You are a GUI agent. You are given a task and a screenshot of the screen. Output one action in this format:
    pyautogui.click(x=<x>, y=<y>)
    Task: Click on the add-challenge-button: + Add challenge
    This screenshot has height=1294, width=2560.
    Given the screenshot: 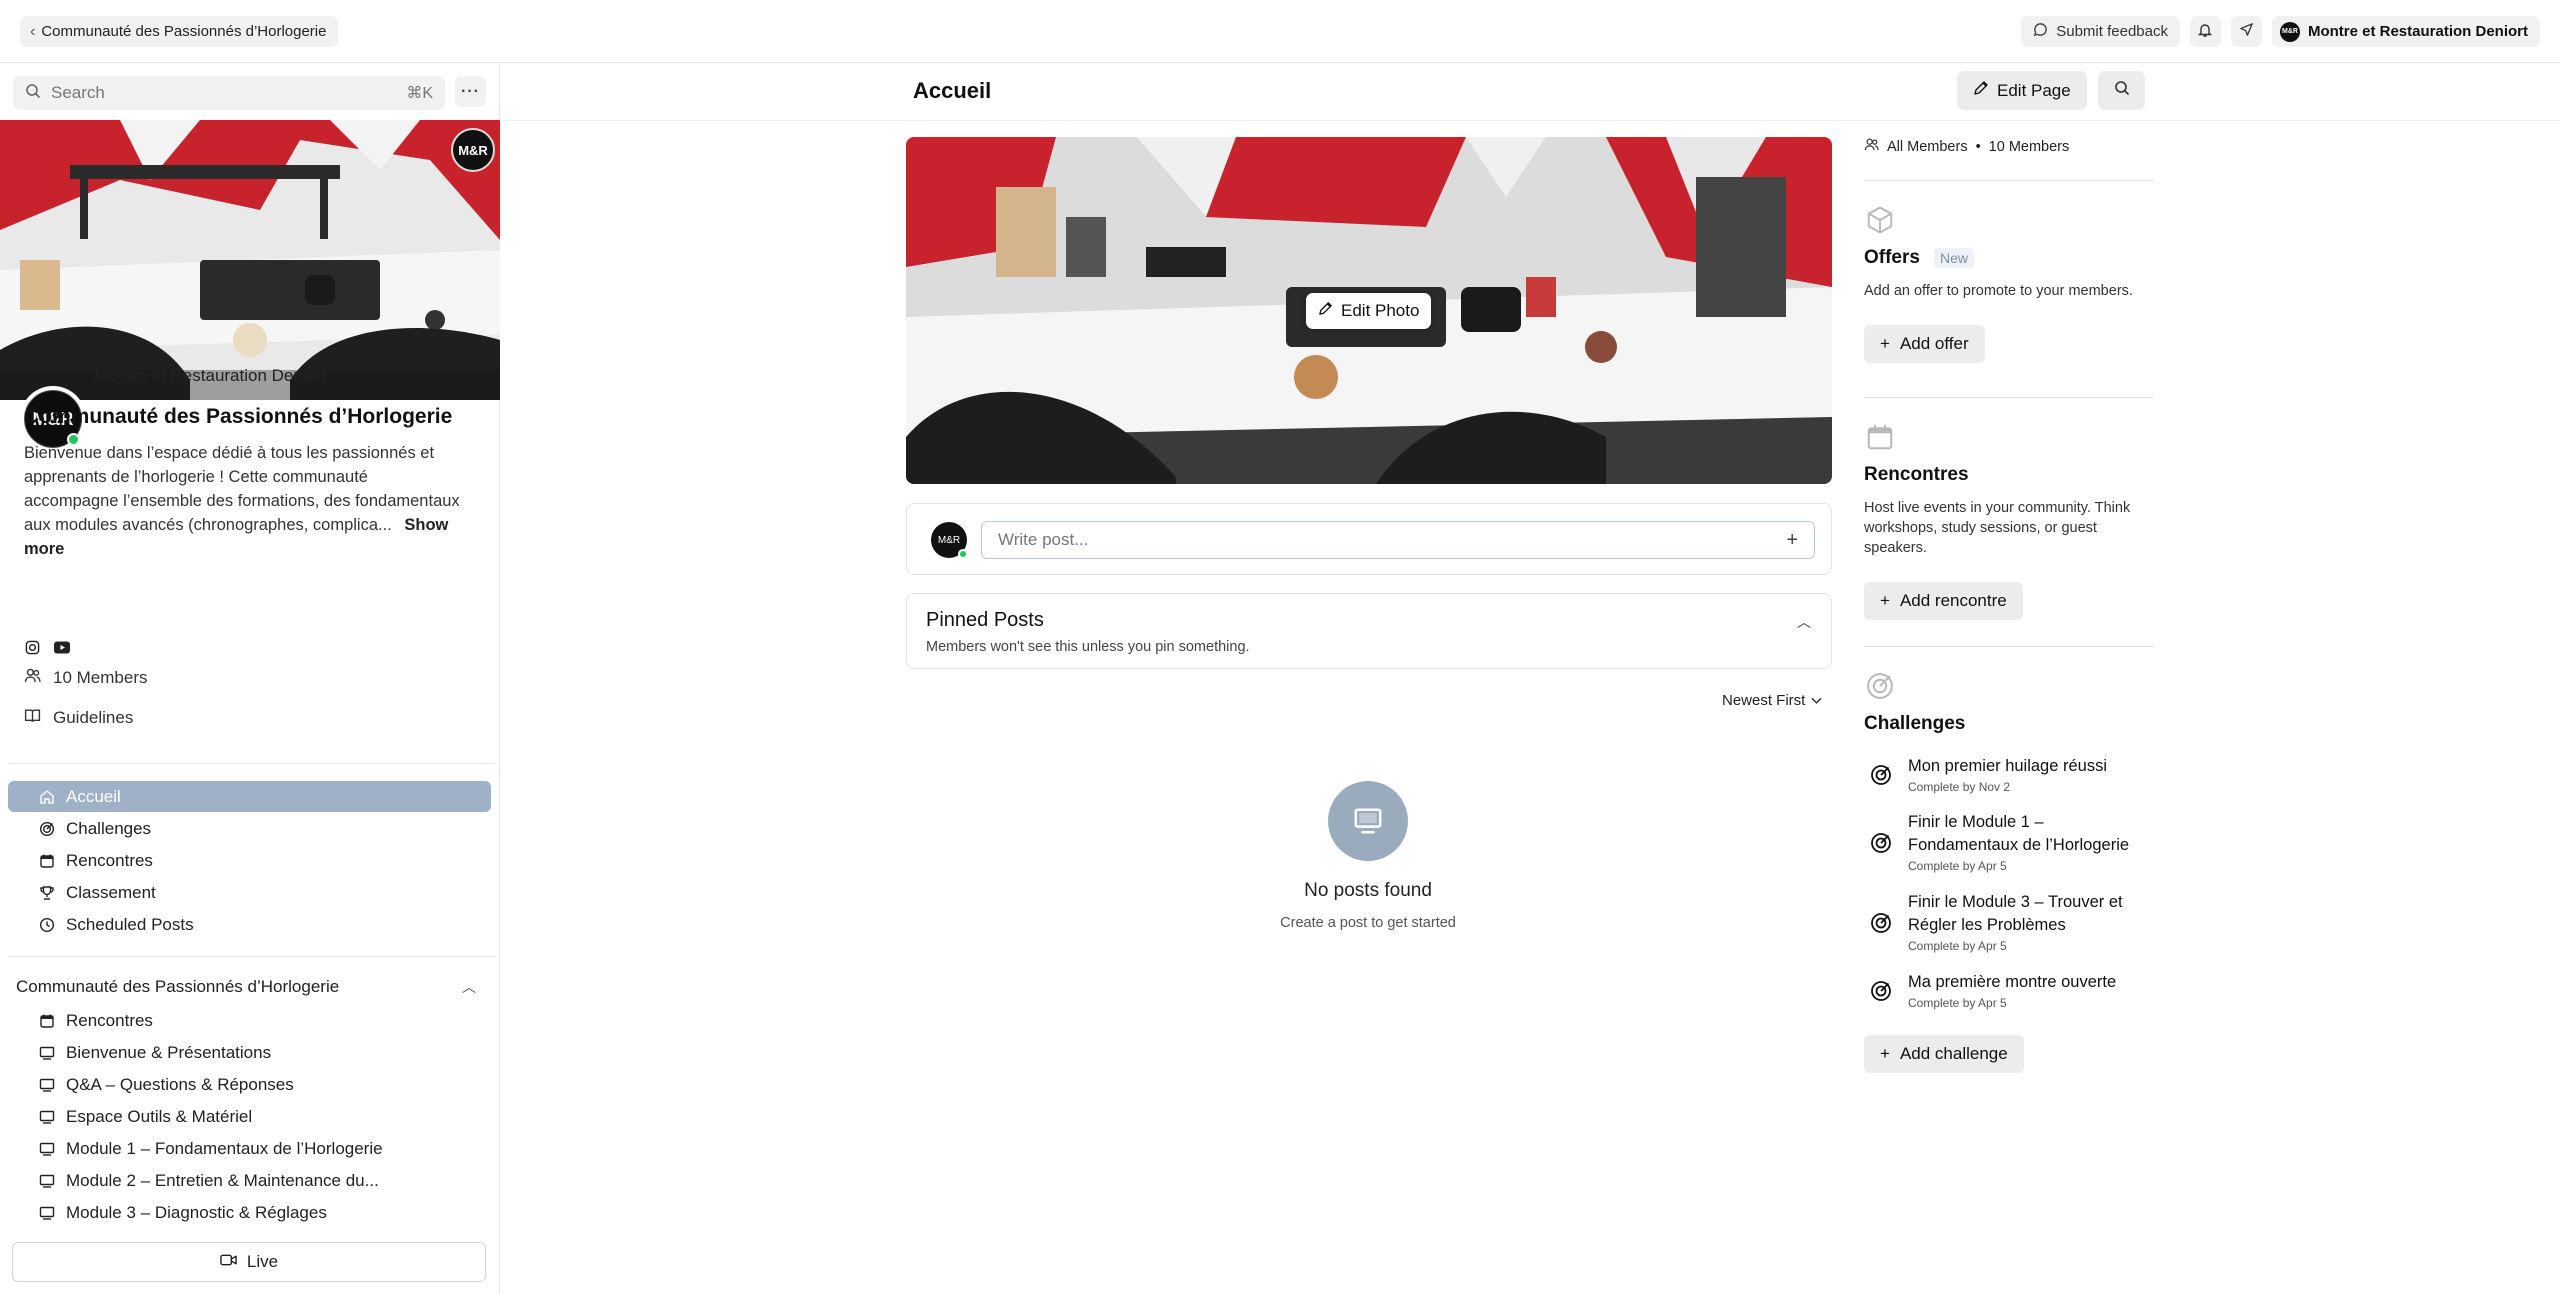 What is the action you would take?
    pyautogui.click(x=1944, y=1054)
    